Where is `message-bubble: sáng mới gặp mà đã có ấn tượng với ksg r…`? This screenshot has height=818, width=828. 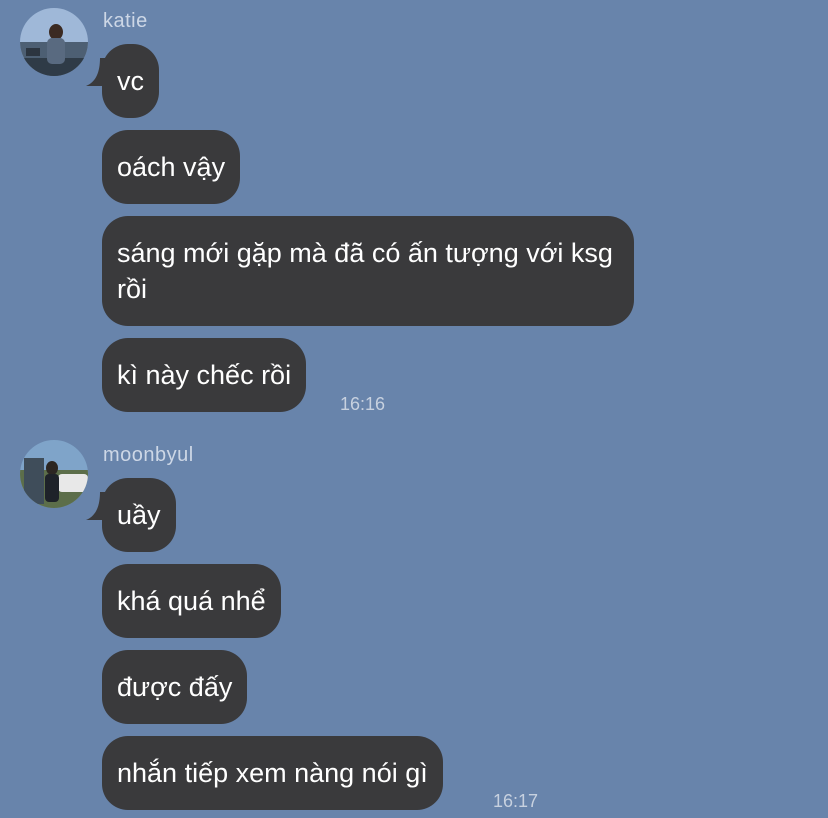
message-bubble: sáng mới gặp mà đã có ấn tượng với ksg r… is located at coordinates (368, 271).